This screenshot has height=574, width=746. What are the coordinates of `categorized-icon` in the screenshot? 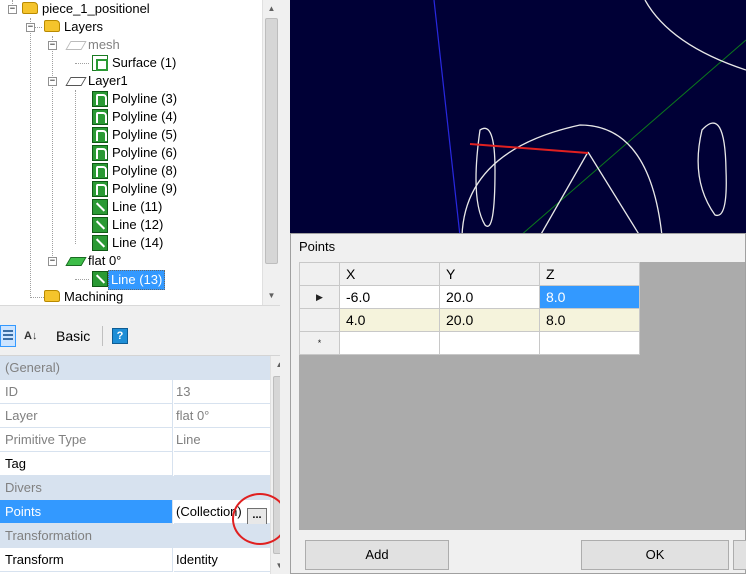 It's located at (8, 336).